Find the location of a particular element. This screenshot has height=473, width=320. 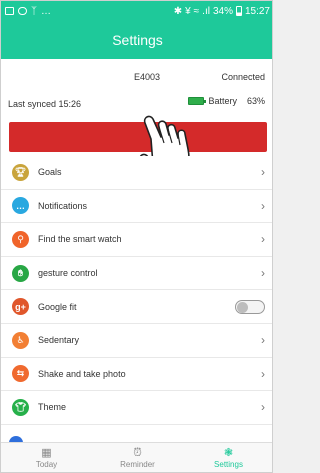

calendar-icon: ▦ is located at coordinates (46, 453).